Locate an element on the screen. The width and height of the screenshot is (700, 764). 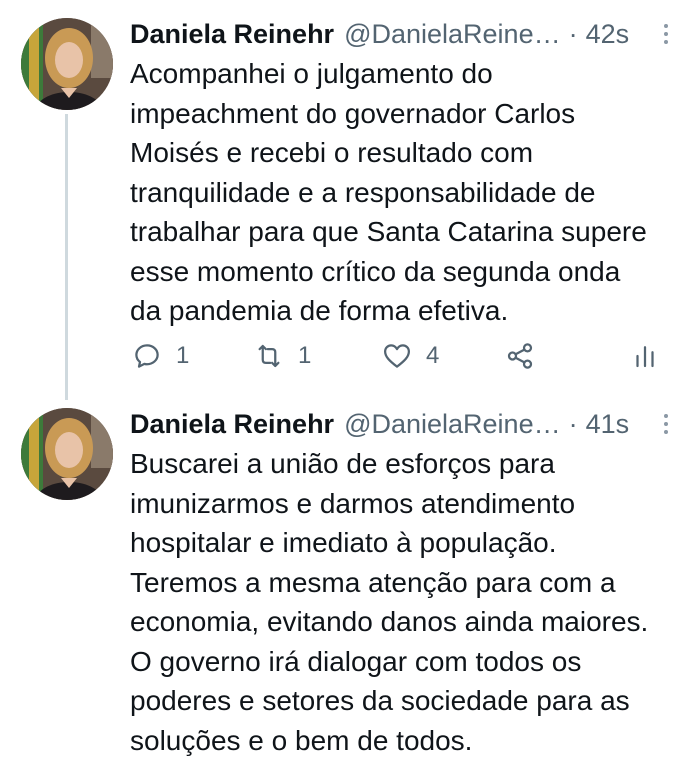
tweet-text-line: imunizarmos e darmos atendimento is located at coordinates (353, 503).